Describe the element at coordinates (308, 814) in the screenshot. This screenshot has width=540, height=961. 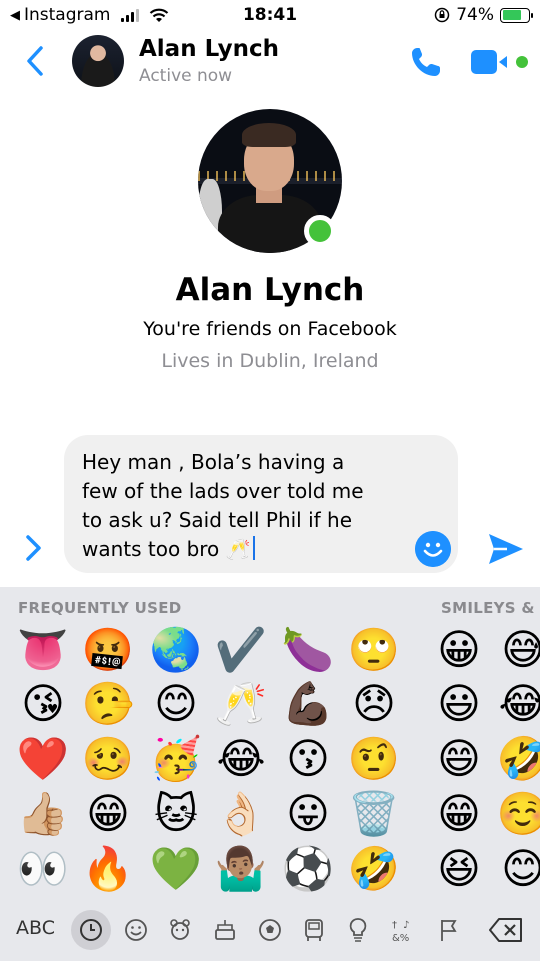
I see `emoji-key: 😛` at that location.